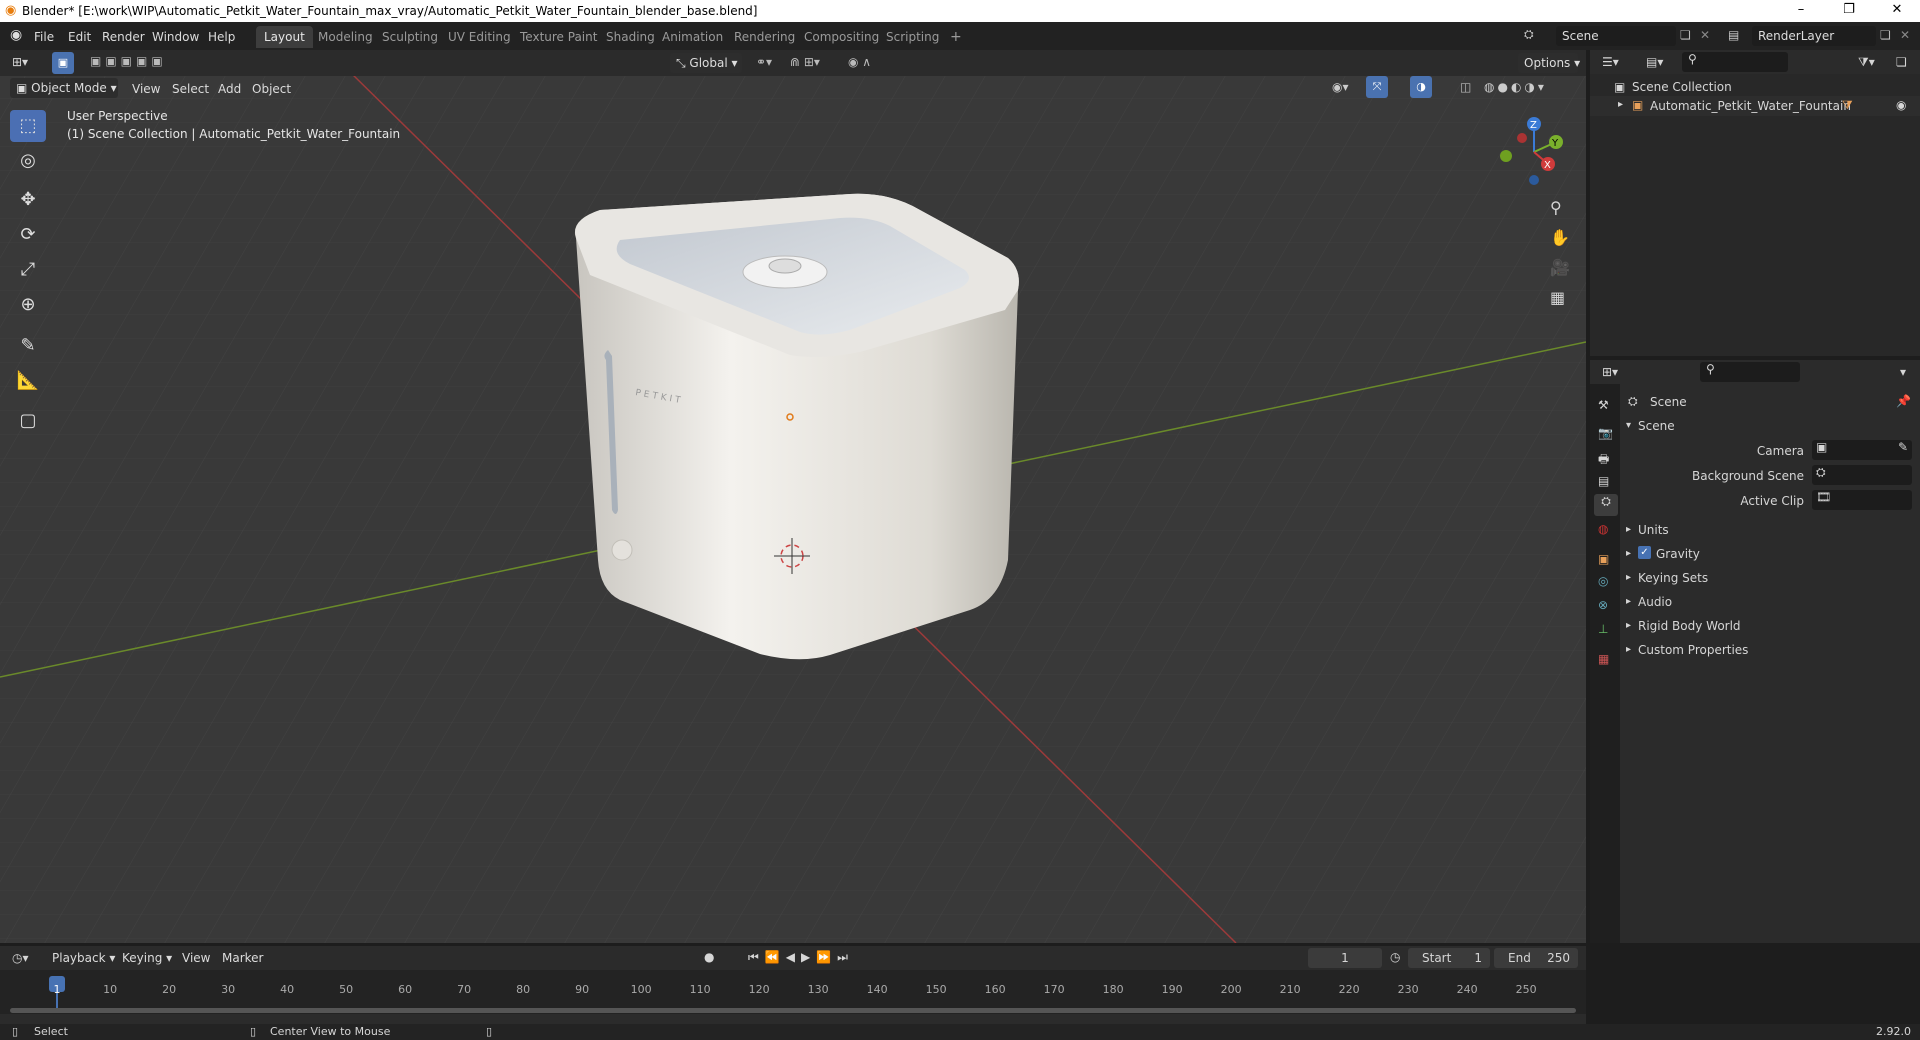  I want to click on menu-object: Object, so click(271, 89).